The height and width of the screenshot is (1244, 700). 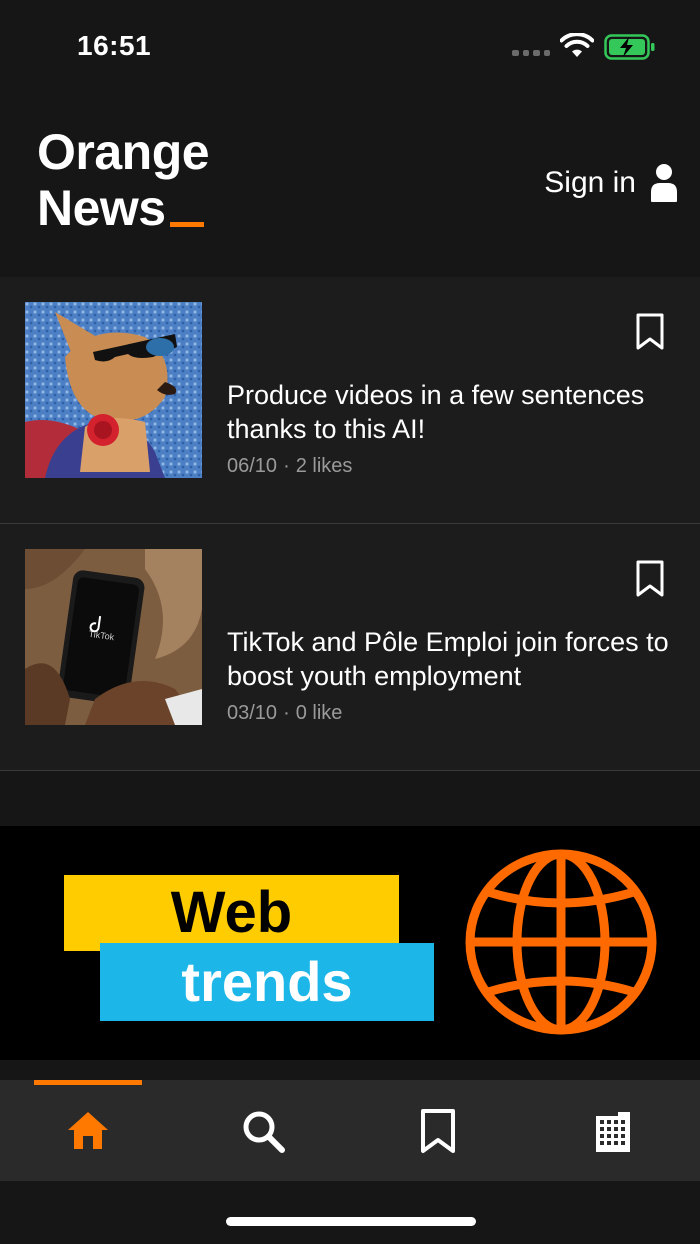 I want to click on user-icon, so click(x=664, y=183).